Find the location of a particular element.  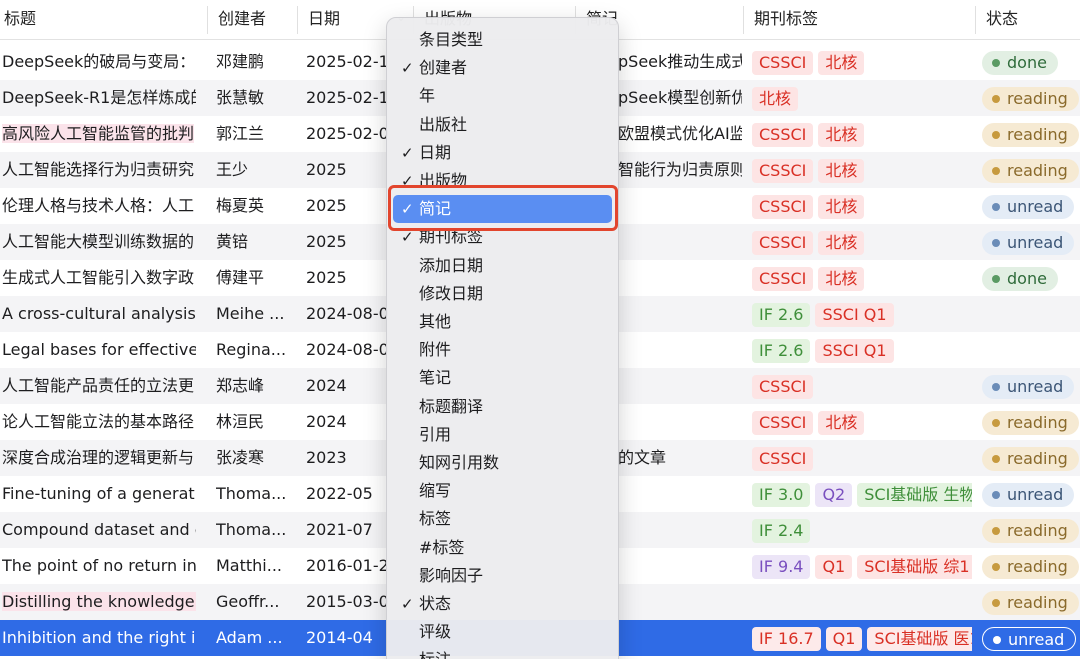

menu-item-6: ✓ 简记 is located at coordinates (502, 209).